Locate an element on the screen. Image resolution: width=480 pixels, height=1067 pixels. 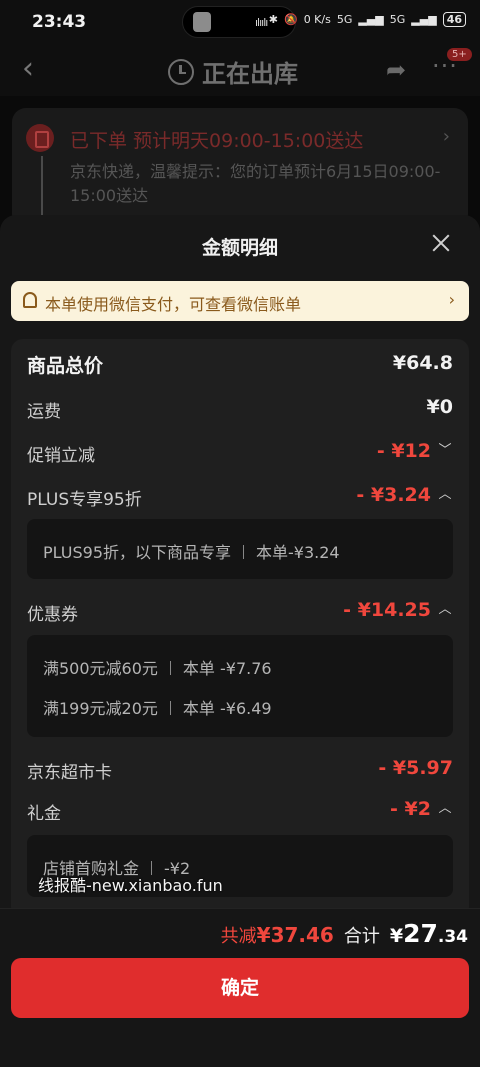
page-title: 正在出库 is located at coordinates (250, 74).